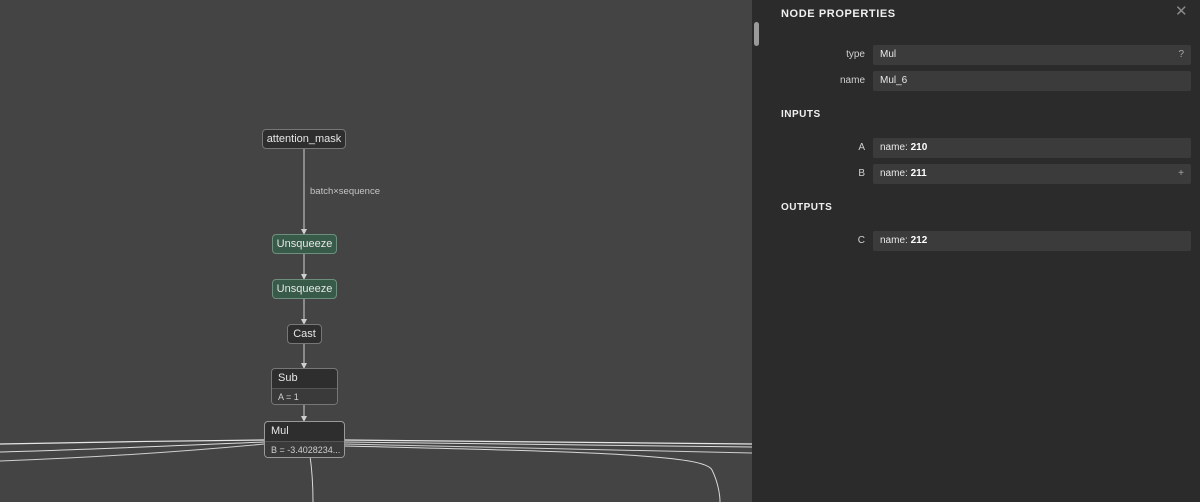  What do you see at coordinates (304, 289) in the screenshot?
I see `node-unsqueeze-2: Unsqueeze` at bounding box center [304, 289].